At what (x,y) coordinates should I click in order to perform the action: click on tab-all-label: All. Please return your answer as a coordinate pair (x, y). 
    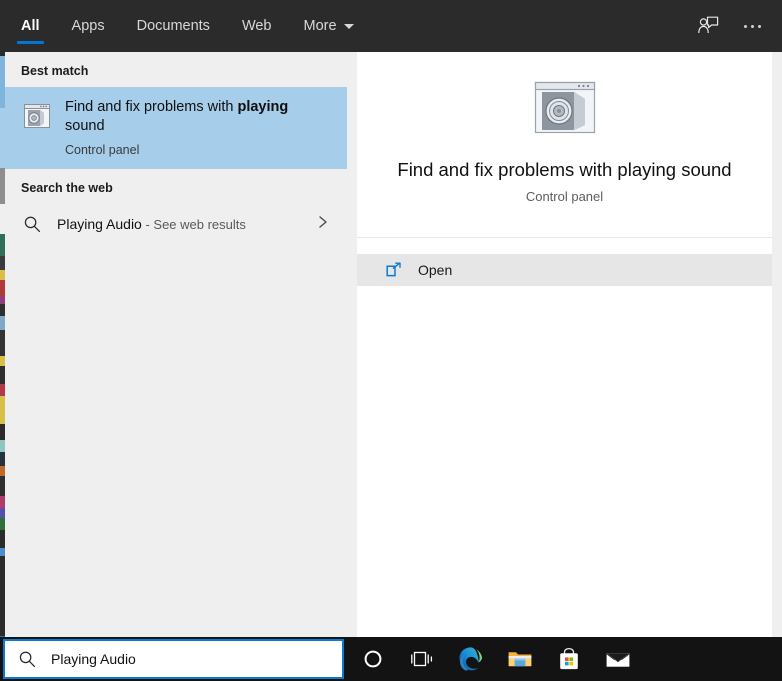
    Looking at the image, I should click on (30, 26).